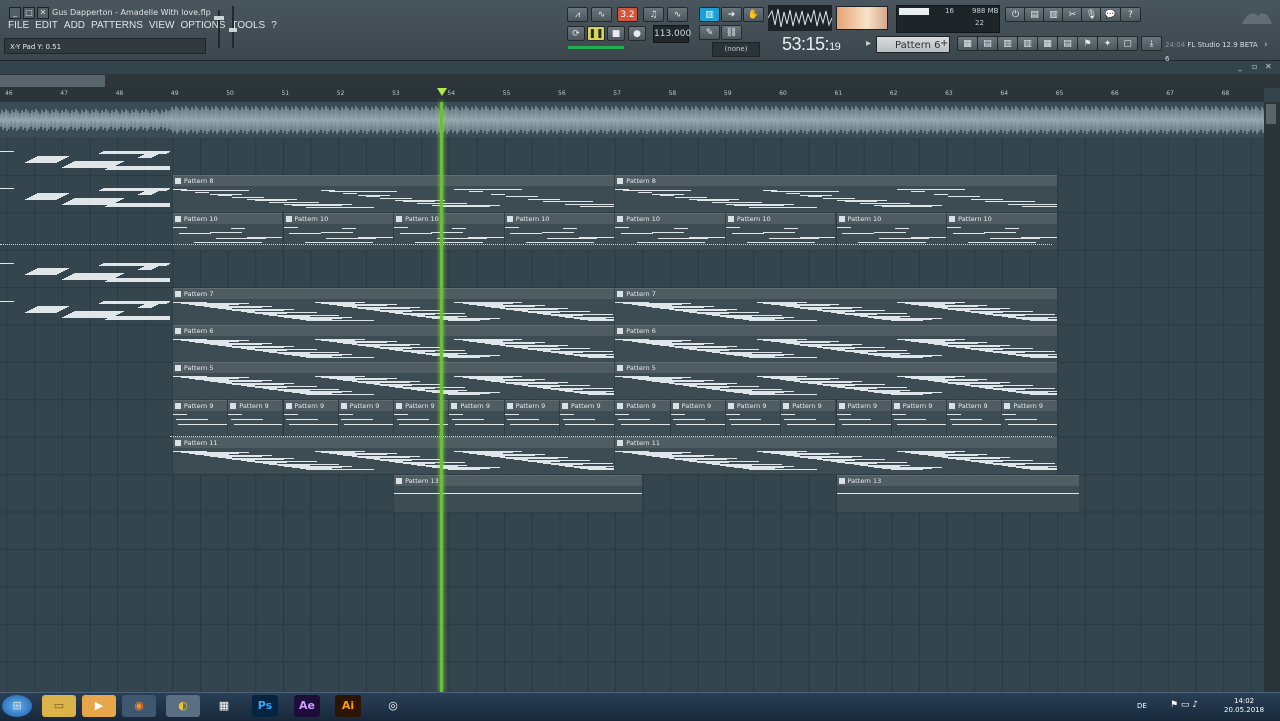 The width and height of the screenshot is (1280, 721). I want to click on typing-keyboard-button: ▥, so click(709, 14).